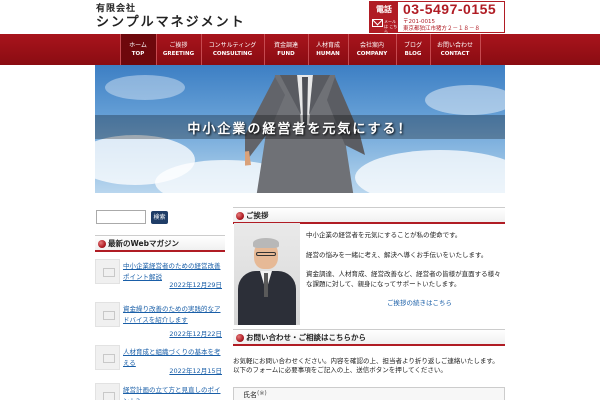 The height and width of the screenshot is (400, 600). Describe the element at coordinates (397, 255) in the screenshot. I see `greeting-text-2: 経営の悩みを一緒に考え、解決へ導くお手伝いをいたします。` at that location.